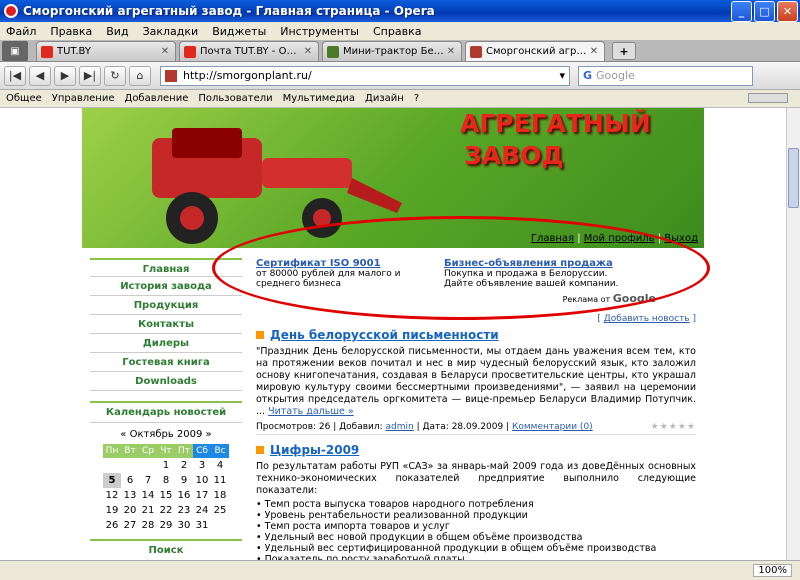  What do you see at coordinates (319, 98) in the screenshot?
I see `bookmark-multimedia: Мультимедиа` at bounding box center [319, 98].